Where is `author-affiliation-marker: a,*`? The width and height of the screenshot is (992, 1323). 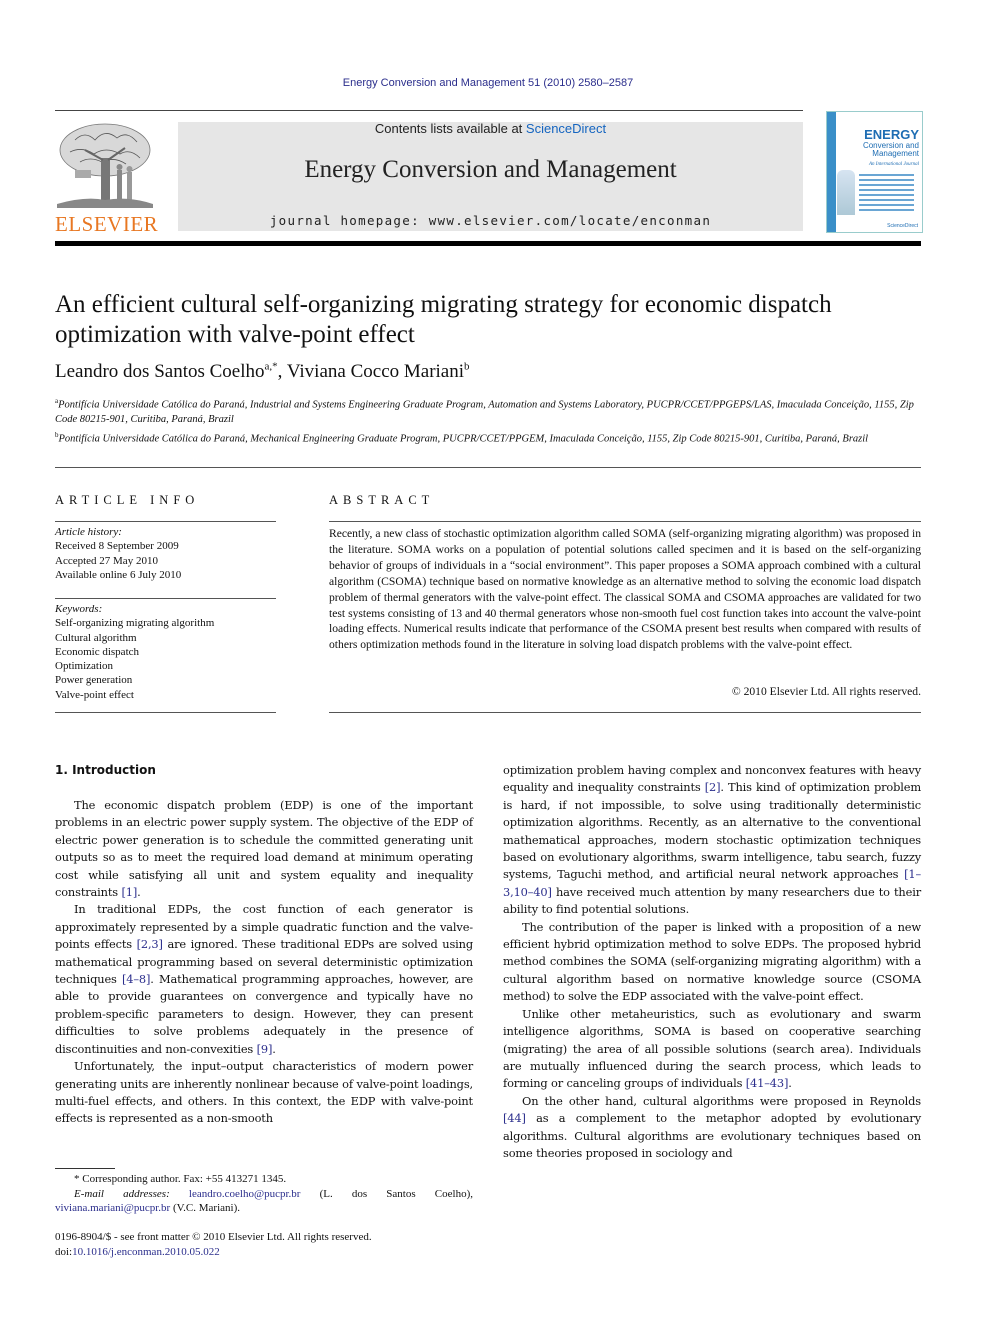 author-affiliation-marker: a,* is located at coordinates (271, 367).